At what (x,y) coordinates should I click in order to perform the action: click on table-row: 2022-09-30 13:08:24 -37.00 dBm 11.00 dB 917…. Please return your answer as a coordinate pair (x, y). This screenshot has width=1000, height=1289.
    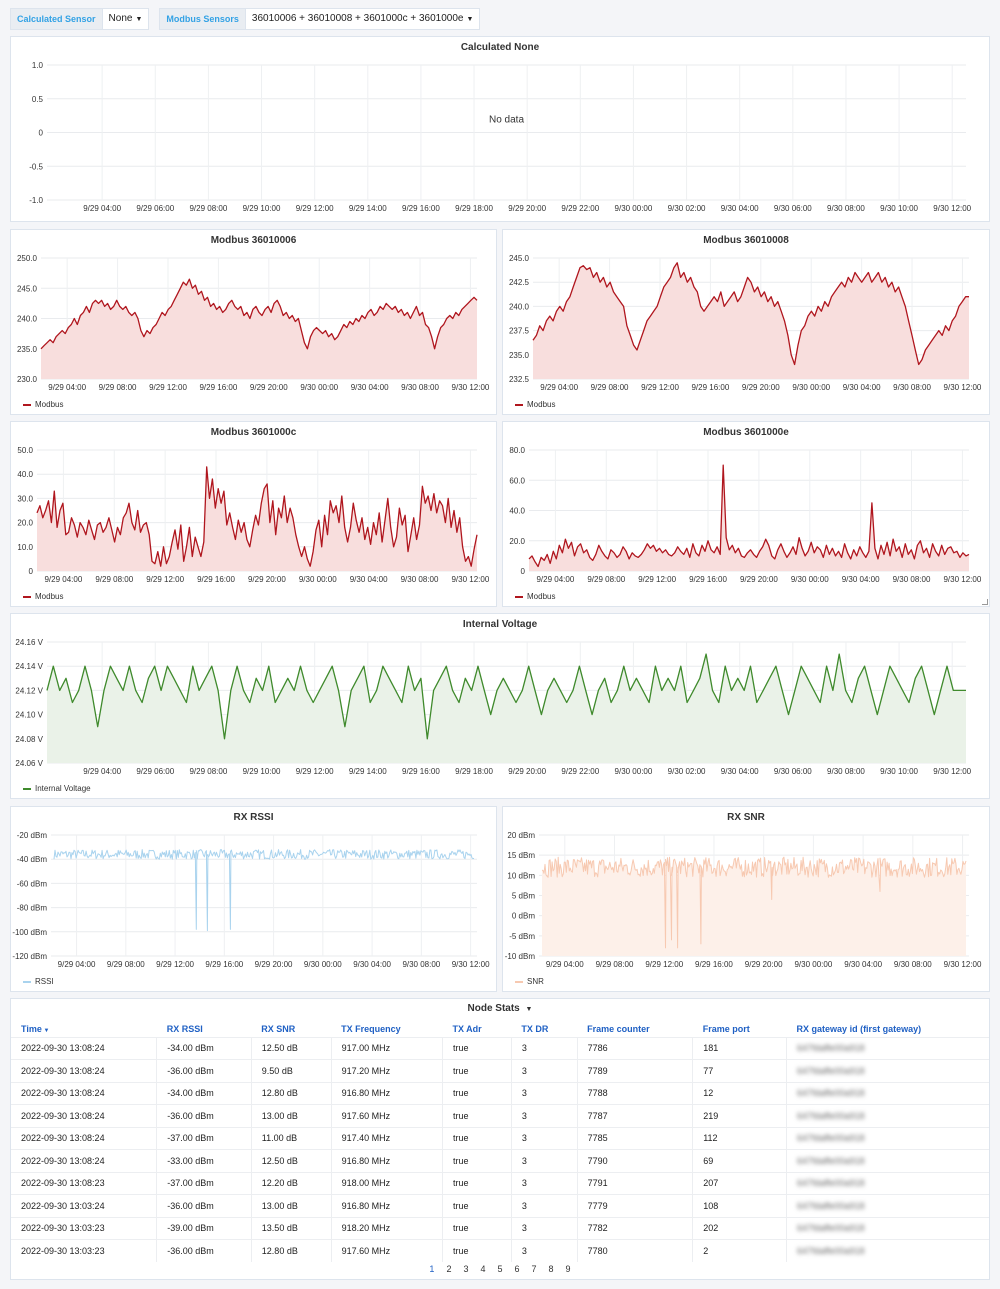
    Looking at the image, I should click on (500, 1138).